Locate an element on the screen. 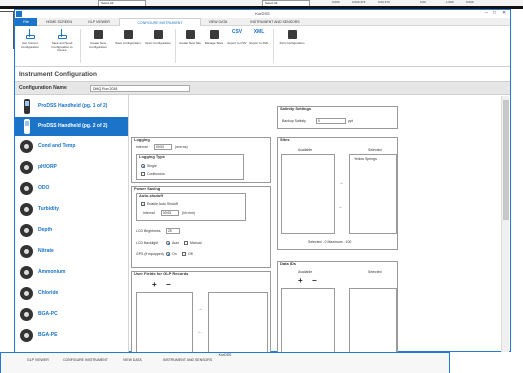 The height and width of the screenshot is (373, 523). vertical-scrollbar is located at coordinates (505, 224).